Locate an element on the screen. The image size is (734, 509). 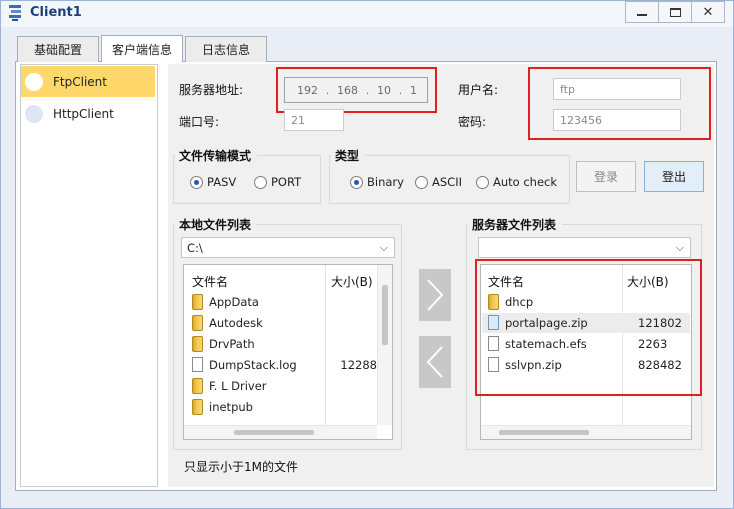
ftpclient-icon is located at coordinates (34, 81).